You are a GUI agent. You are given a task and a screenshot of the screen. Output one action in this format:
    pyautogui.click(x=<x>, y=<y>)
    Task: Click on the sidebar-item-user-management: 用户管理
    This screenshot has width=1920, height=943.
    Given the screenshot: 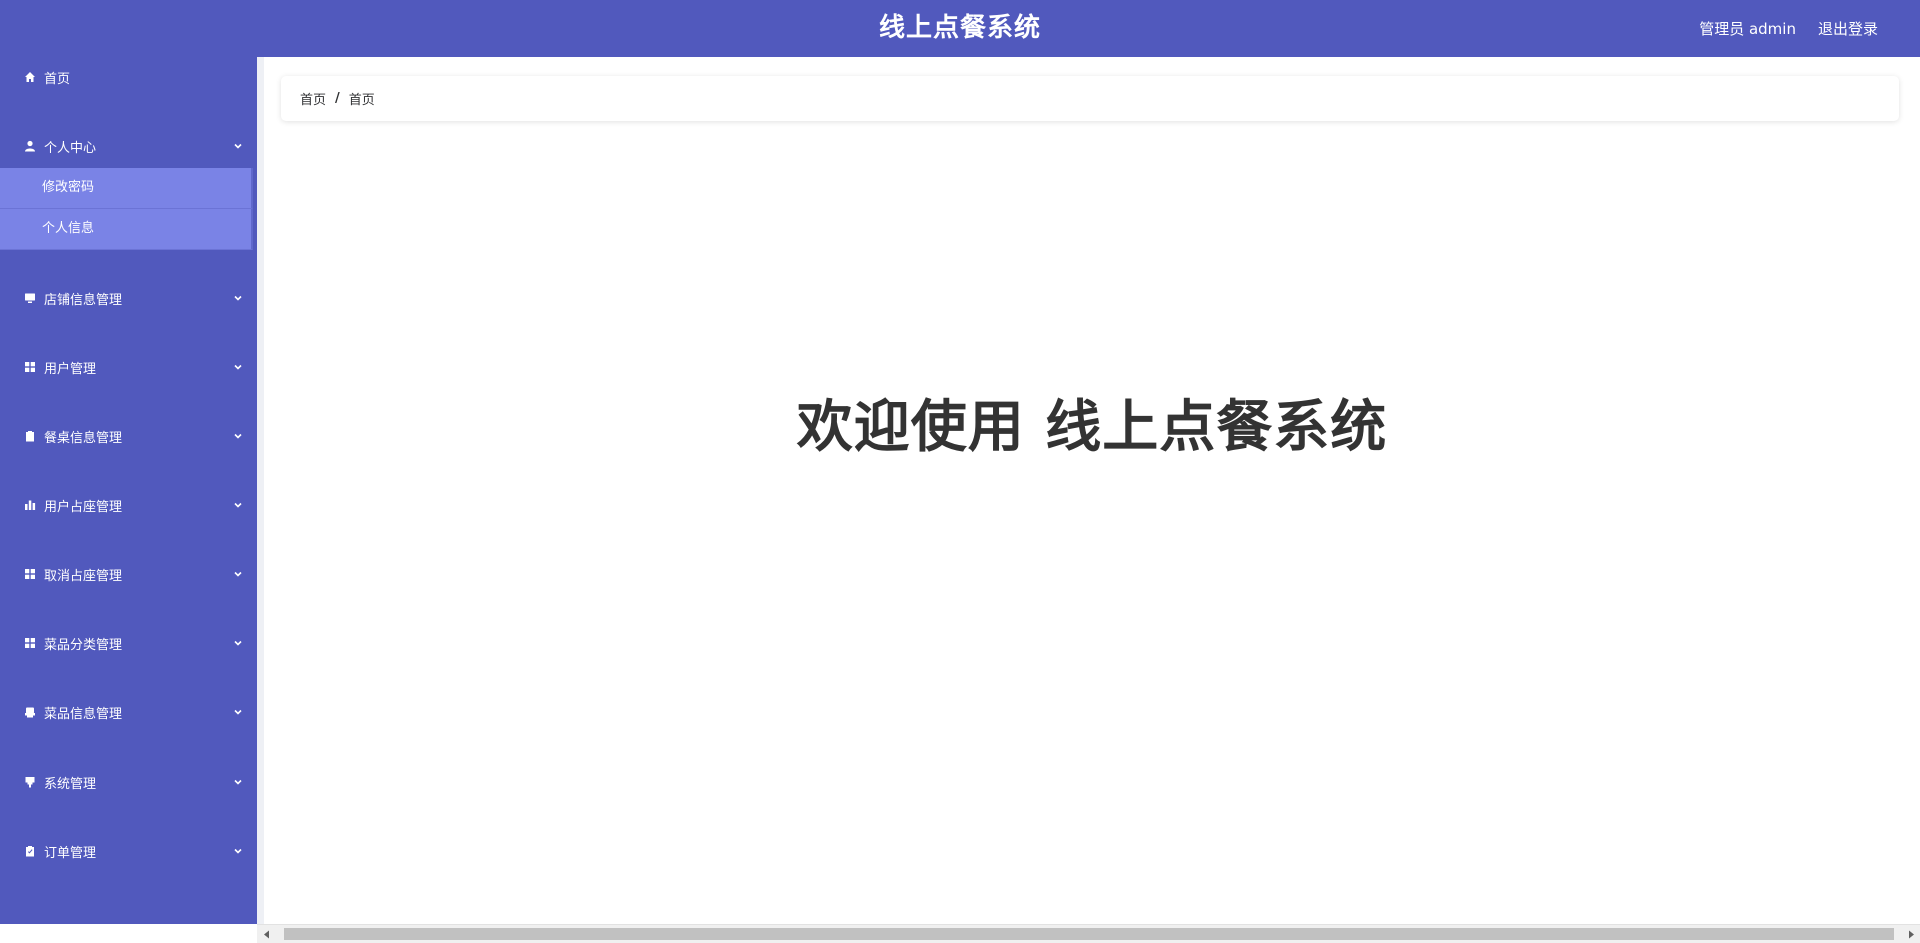 What is the action you would take?
    pyautogui.click(x=128, y=367)
    